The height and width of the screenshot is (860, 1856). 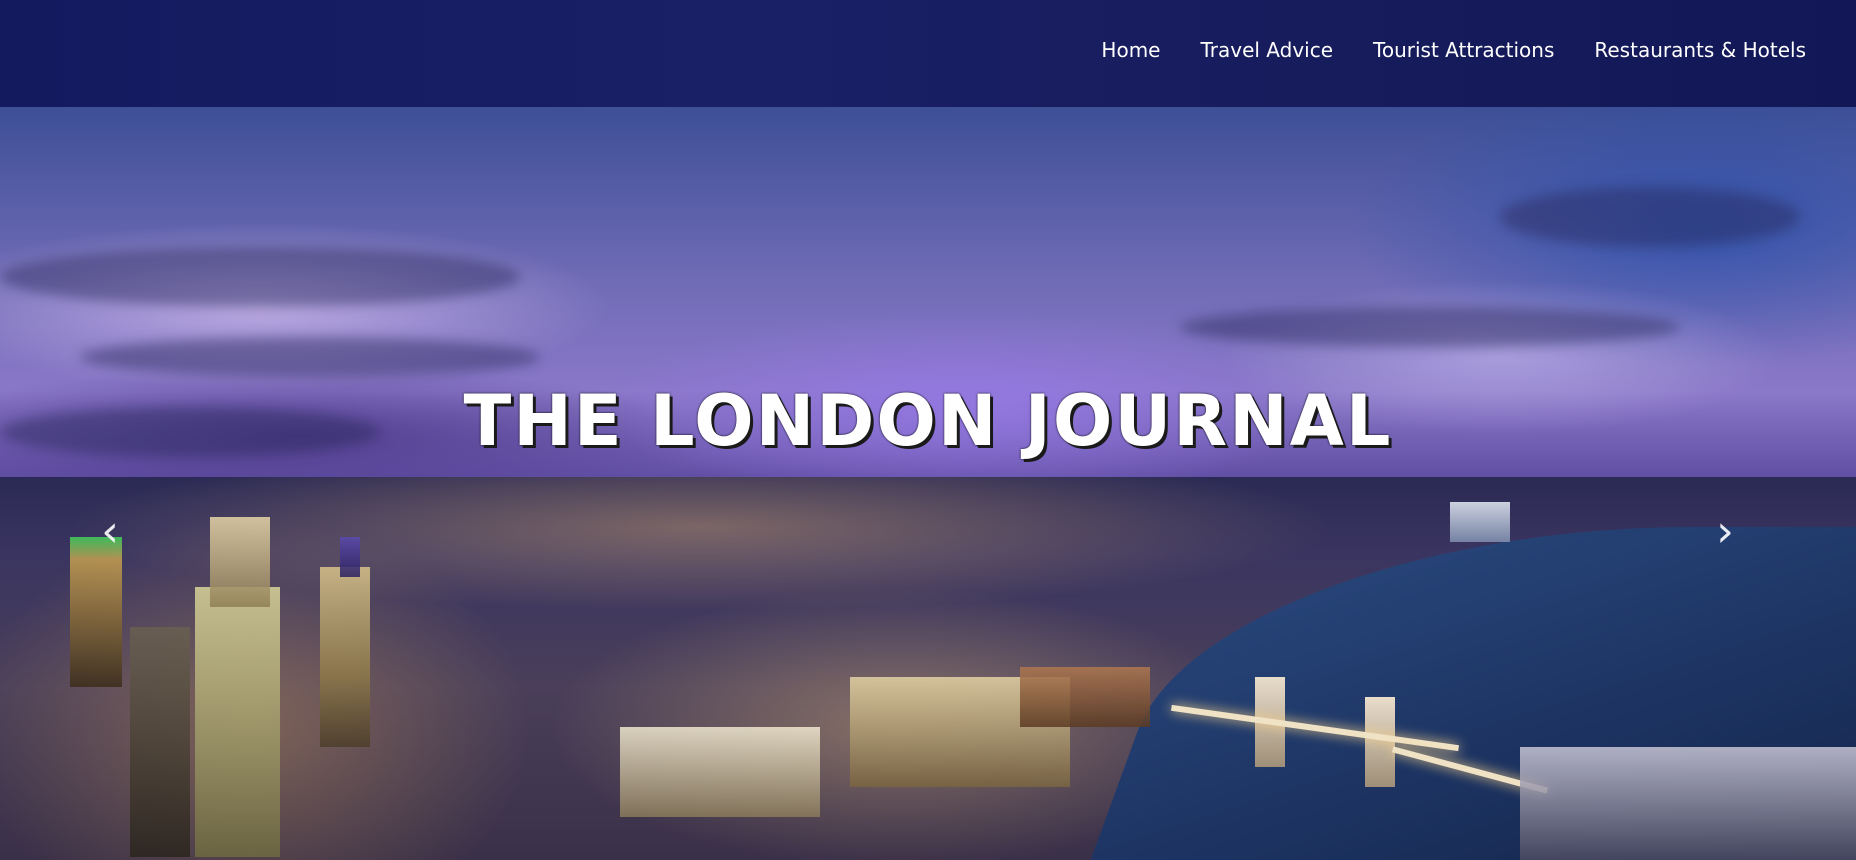 What do you see at coordinates (1700, 50) in the screenshot?
I see `nav-restaurants-hotels: Restaurants & Hotels` at bounding box center [1700, 50].